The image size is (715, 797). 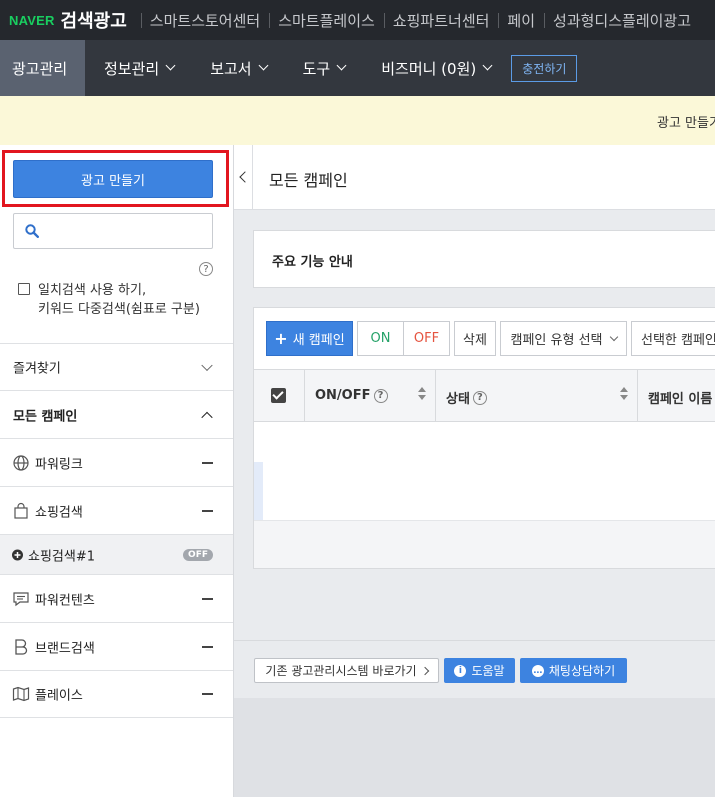 What do you see at coordinates (357, 68) in the screenshot?
I see `main-nav: 광고관리 정보관리 보고서 도구 비즈머니 (0원) 충전하기` at bounding box center [357, 68].